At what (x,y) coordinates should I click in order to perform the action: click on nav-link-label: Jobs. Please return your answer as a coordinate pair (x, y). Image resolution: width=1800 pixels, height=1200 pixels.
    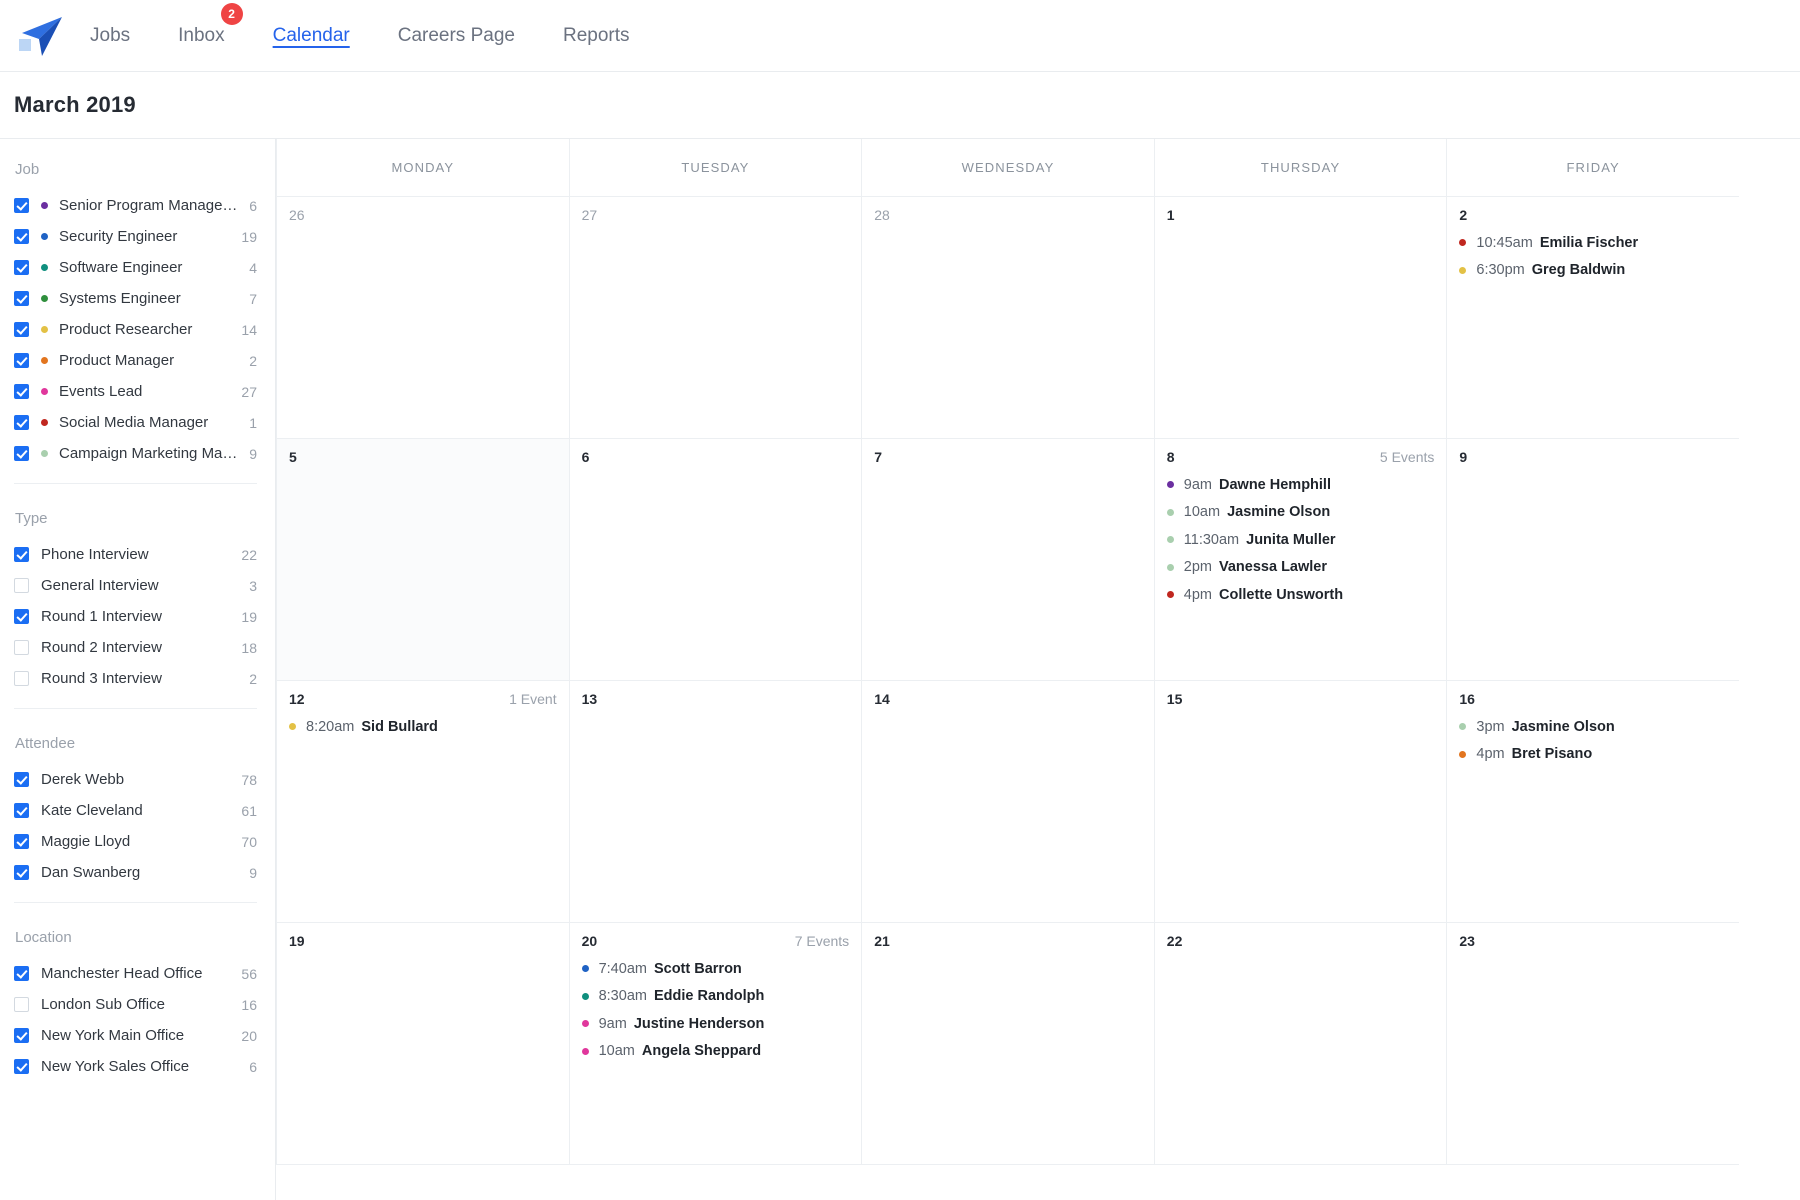
    Looking at the image, I should click on (110, 35).